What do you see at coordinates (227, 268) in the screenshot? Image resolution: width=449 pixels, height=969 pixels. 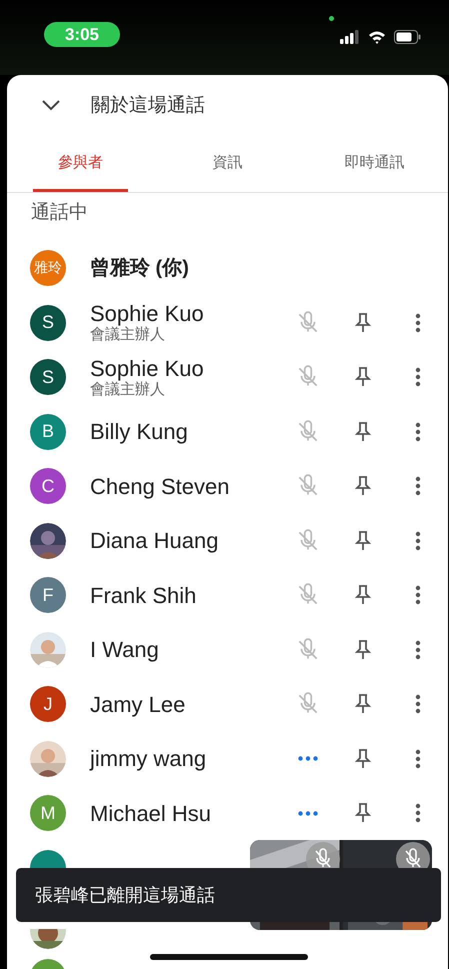 I see `participant-row: 雅玲 曾雅玲 (你)` at bounding box center [227, 268].